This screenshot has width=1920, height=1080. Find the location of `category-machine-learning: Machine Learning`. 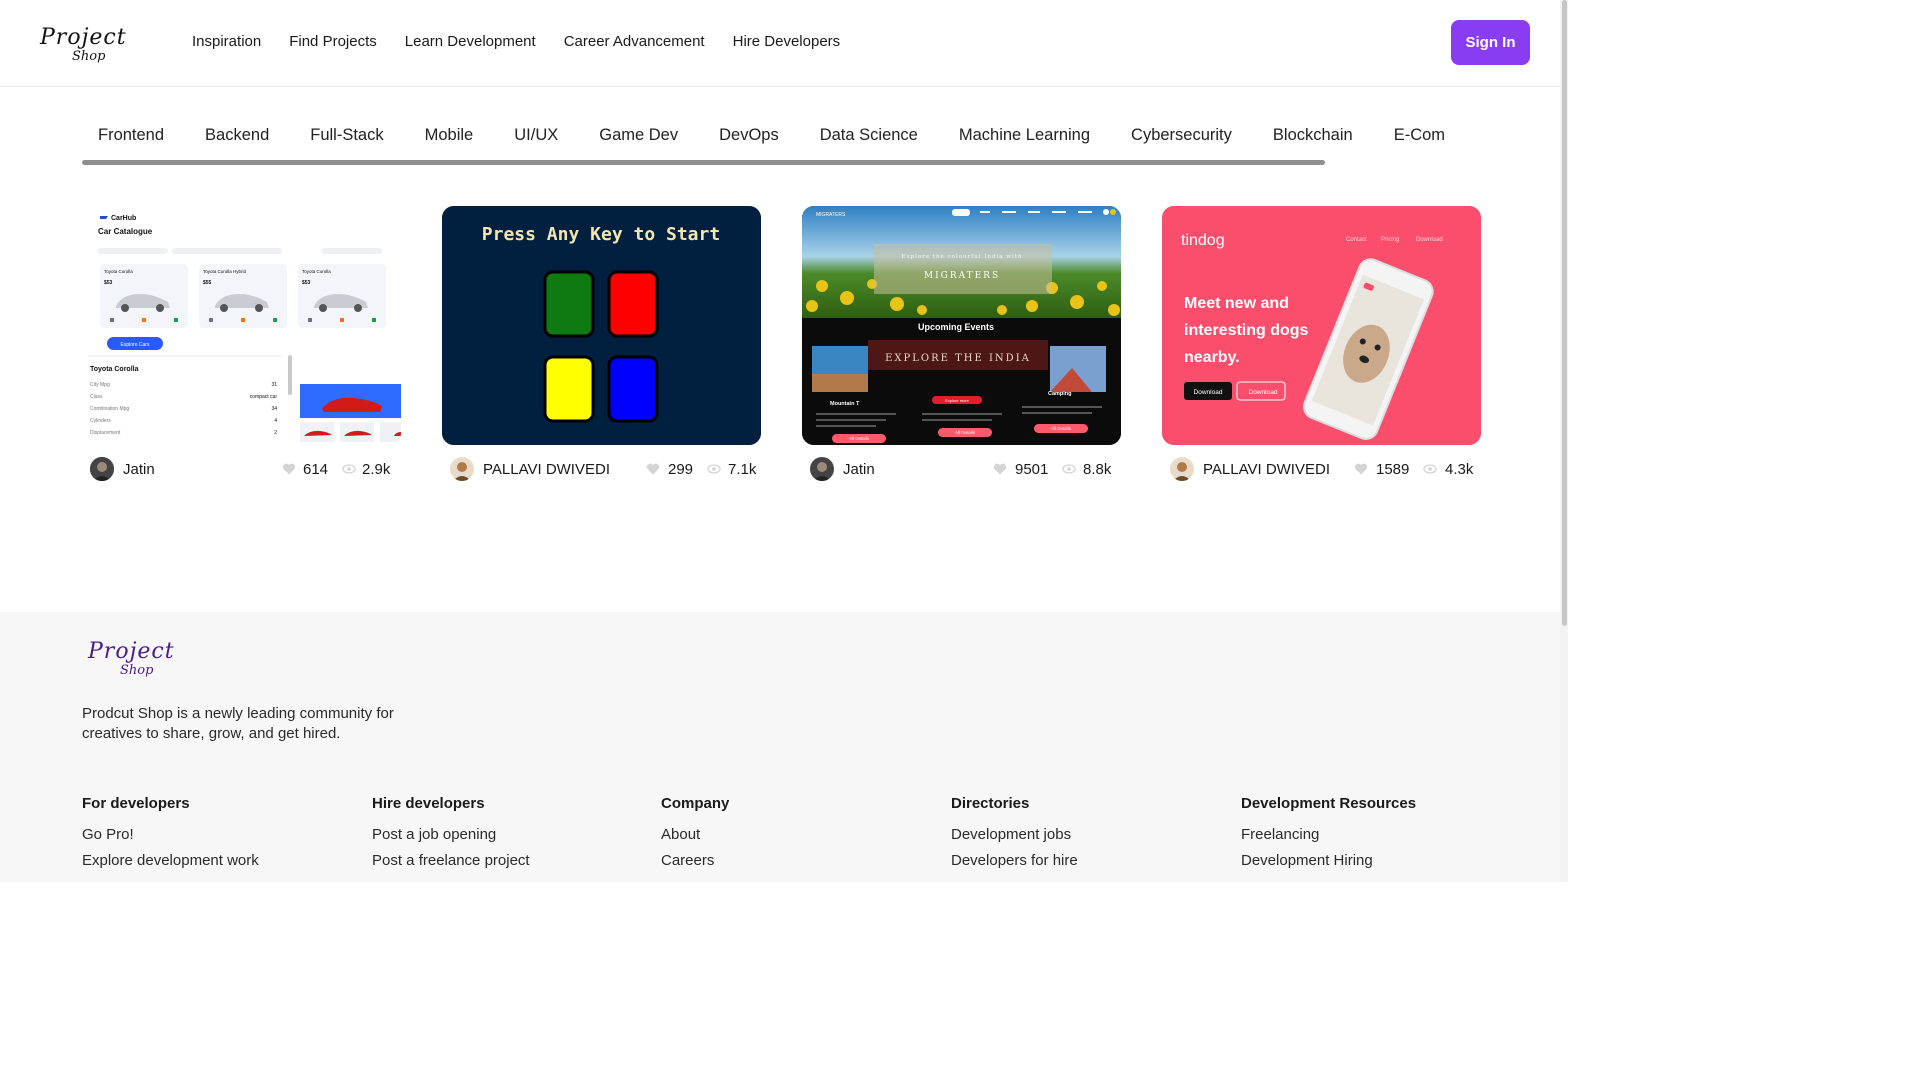

category-machine-learning: Machine Learning is located at coordinates (1024, 130).